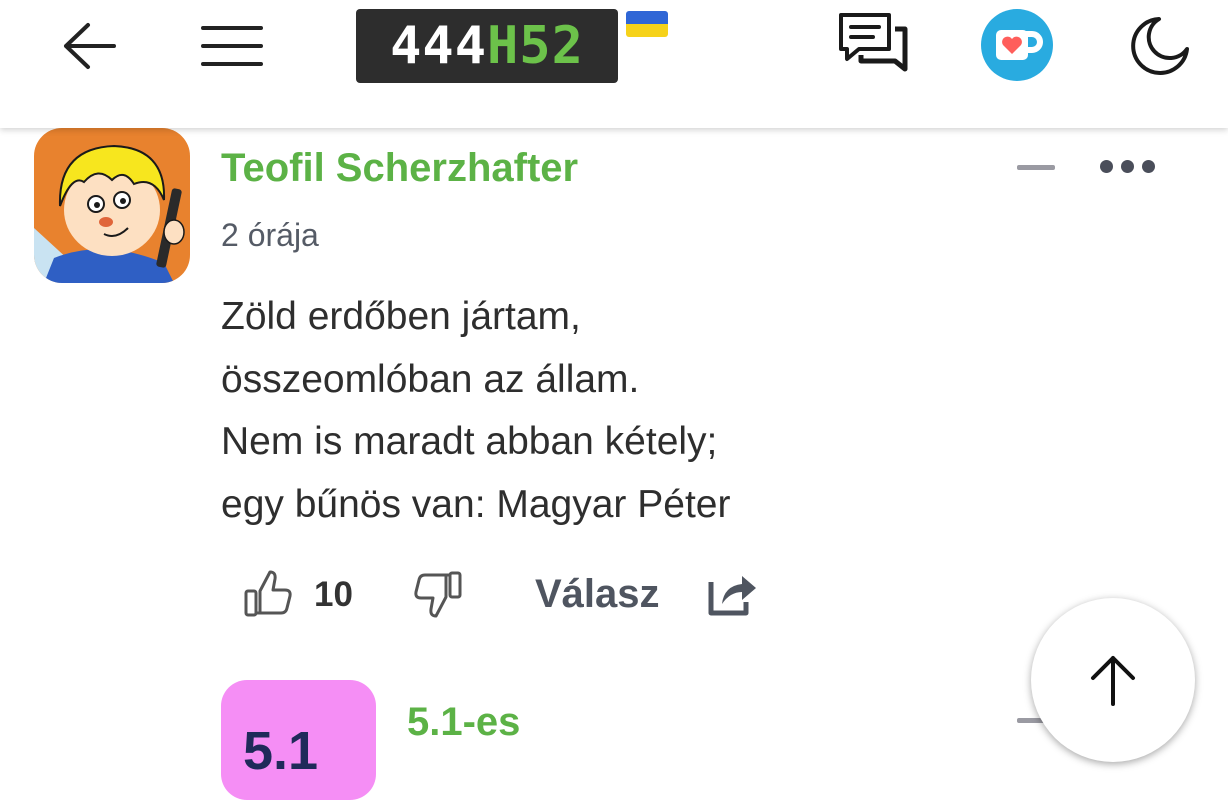  Describe the element at coordinates (597, 594) in the screenshot. I see `reply-button: Válasz` at that location.